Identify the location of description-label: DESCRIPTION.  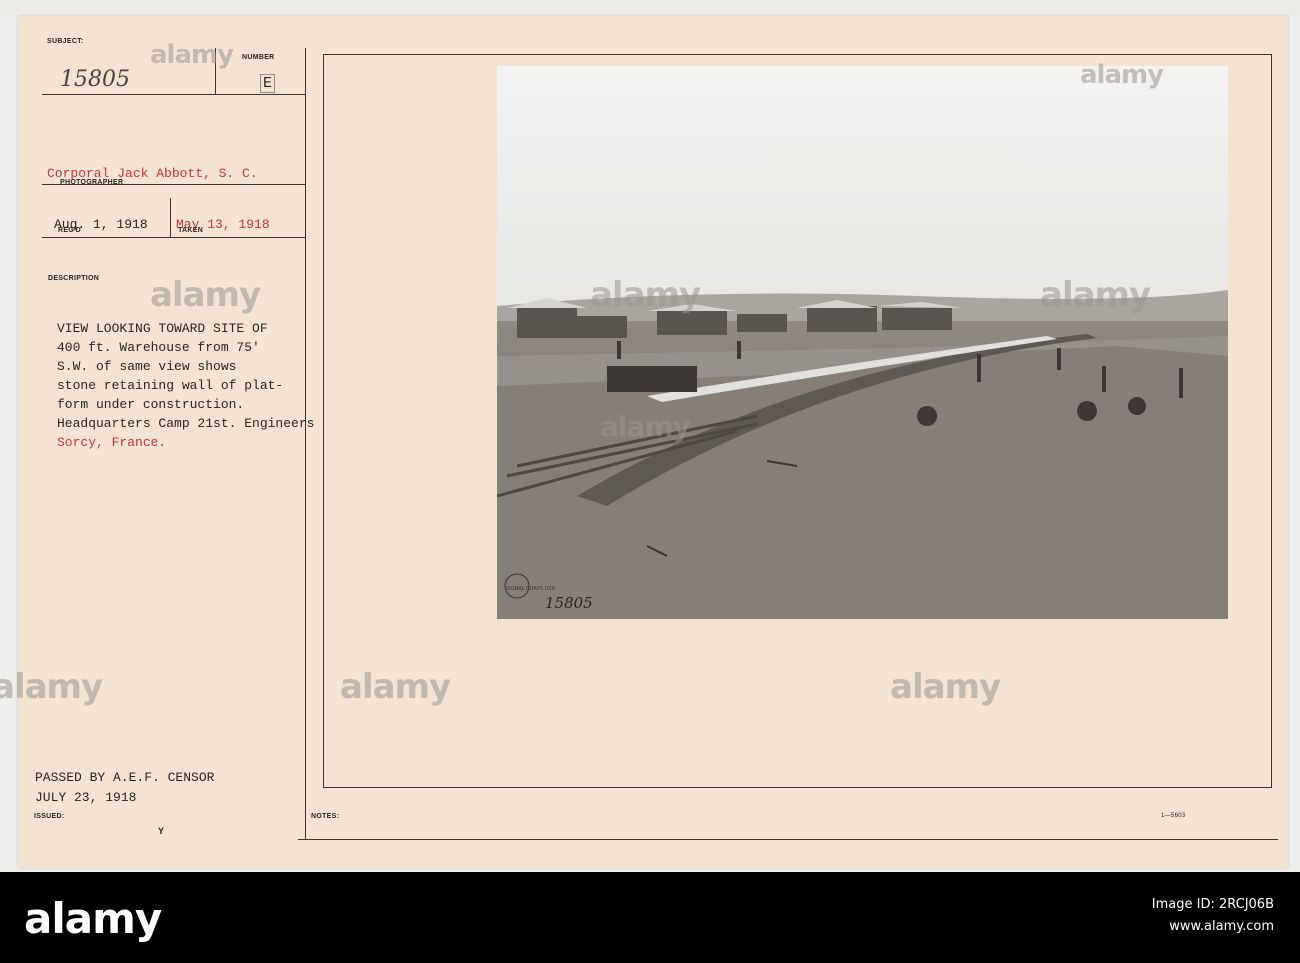
(74, 278).